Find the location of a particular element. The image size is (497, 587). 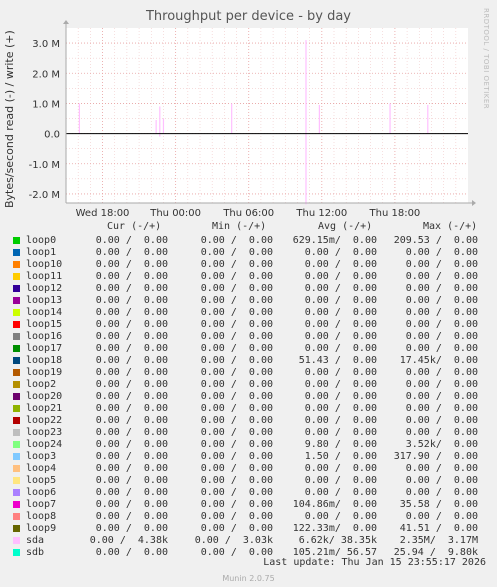

legend-name: loop3 is located at coordinates (41, 456).